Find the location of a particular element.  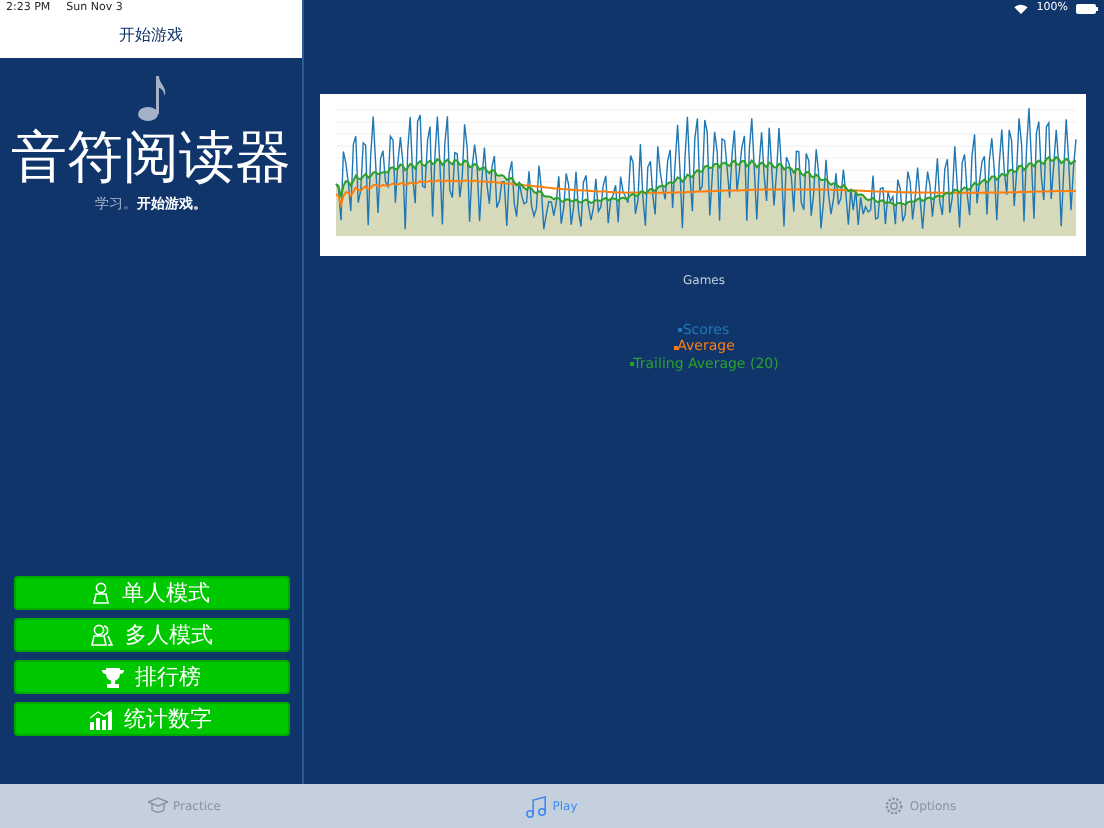

menu-button: 多人模式 is located at coordinates (151, 635).